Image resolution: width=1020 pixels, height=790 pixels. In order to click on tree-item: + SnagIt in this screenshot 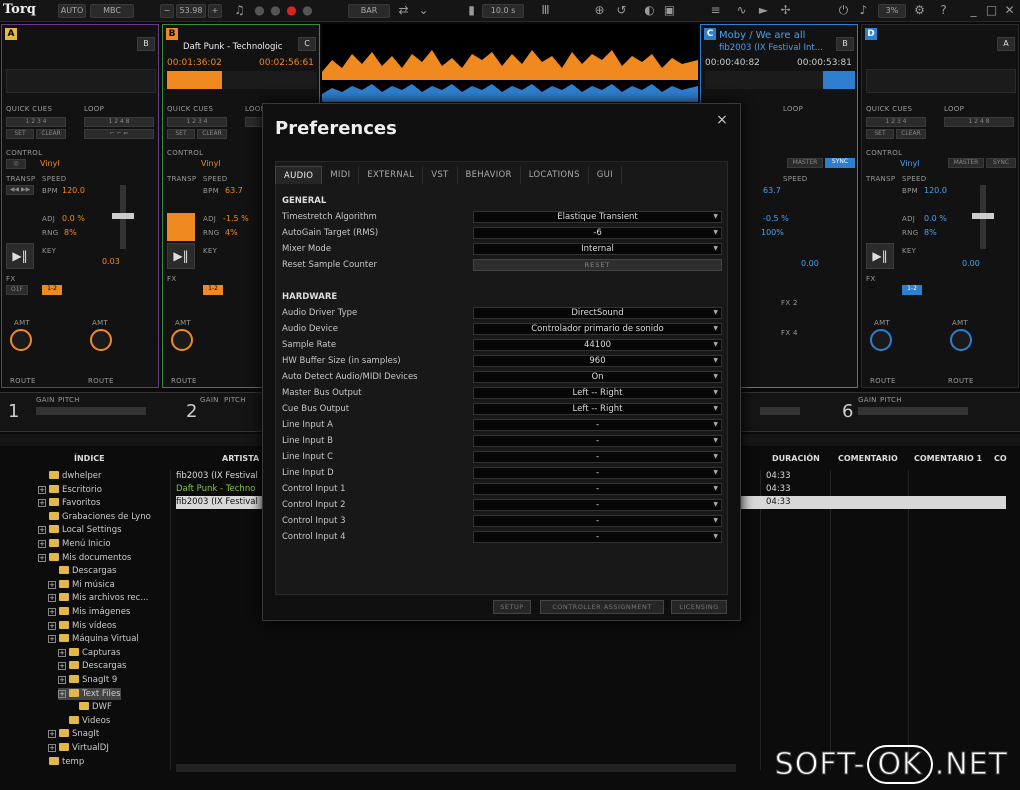, I will do `click(73, 734)`.